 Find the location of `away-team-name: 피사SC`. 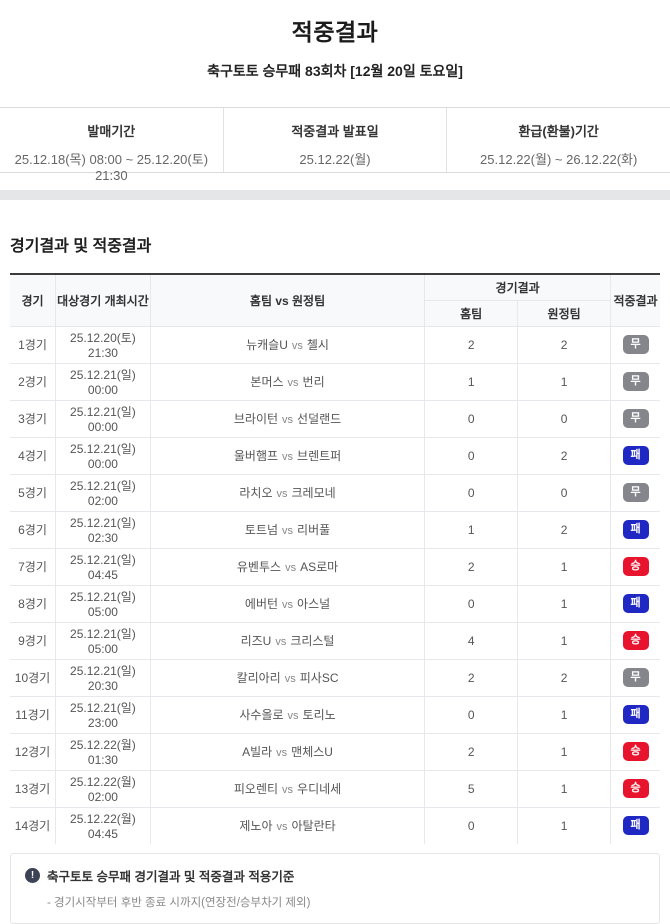

away-team-name: 피사SC is located at coordinates (319, 678).